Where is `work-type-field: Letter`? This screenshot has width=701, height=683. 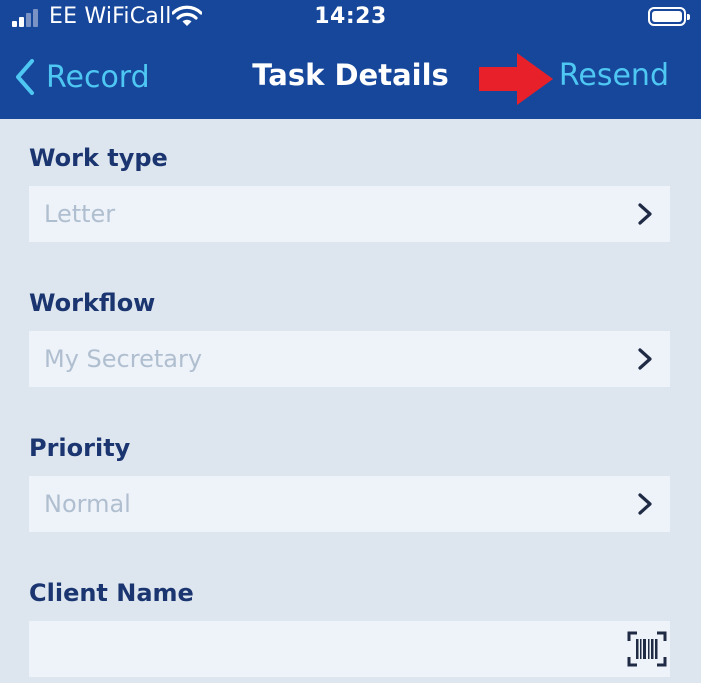 work-type-field: Letter is located at coordinates (349, 214).